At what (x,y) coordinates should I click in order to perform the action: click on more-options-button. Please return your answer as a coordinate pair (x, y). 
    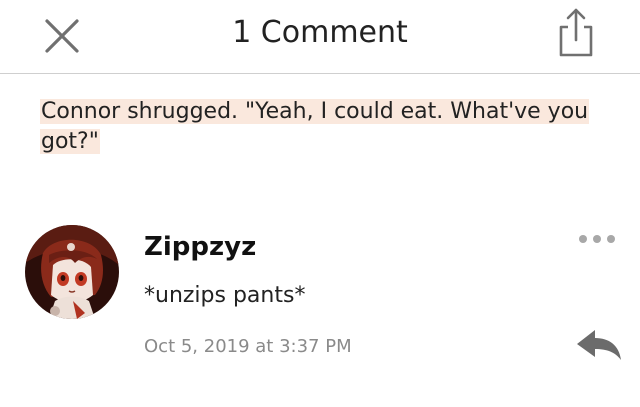
    Looking at the image, I should click on (597, 239).